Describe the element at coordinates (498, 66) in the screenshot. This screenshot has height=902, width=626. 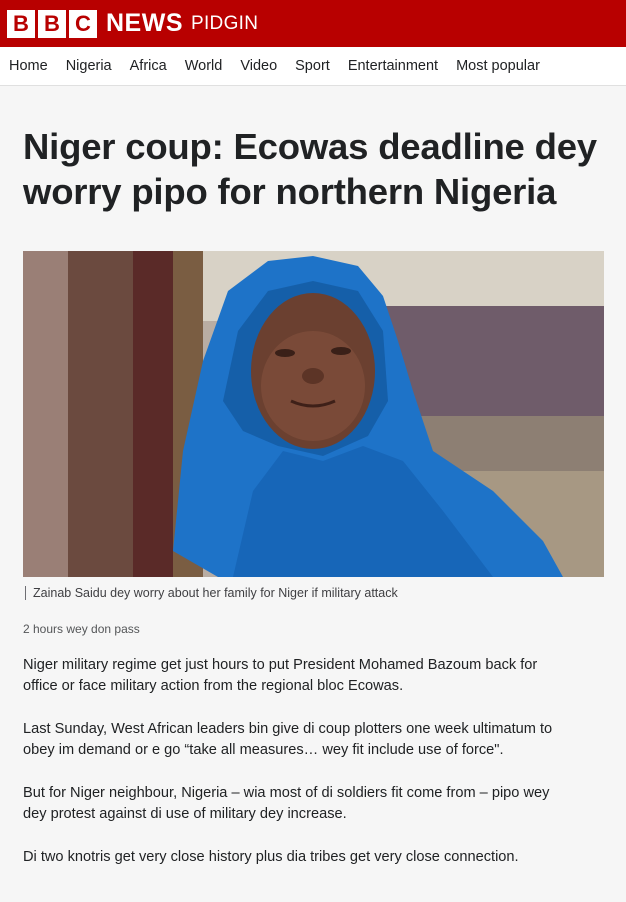
I see `nav-item-most-popular: Most popular` at that location.